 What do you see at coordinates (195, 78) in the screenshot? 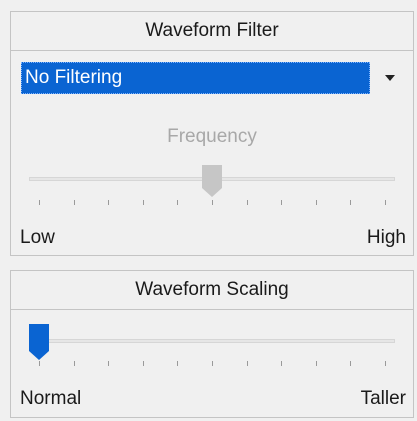
I see `filter-type-selected: No Filtering` at bounding box center [195, 78].